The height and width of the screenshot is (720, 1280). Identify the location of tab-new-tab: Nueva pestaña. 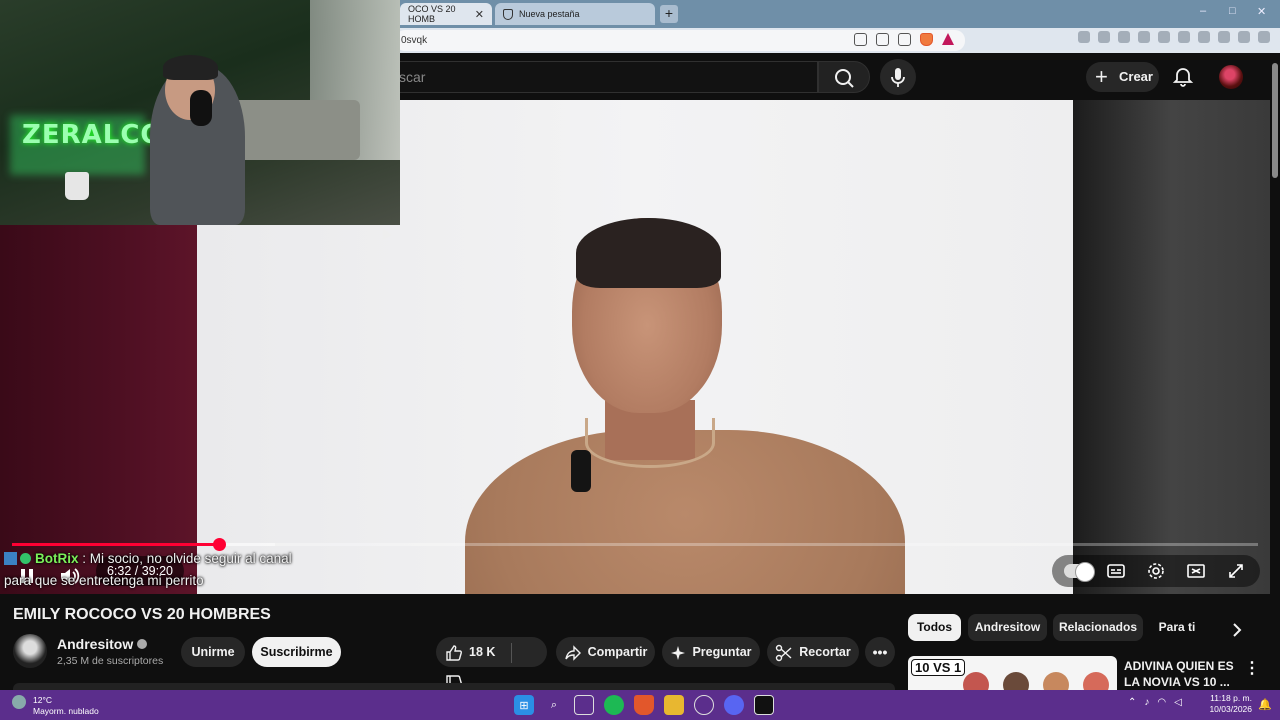
(575, 14).